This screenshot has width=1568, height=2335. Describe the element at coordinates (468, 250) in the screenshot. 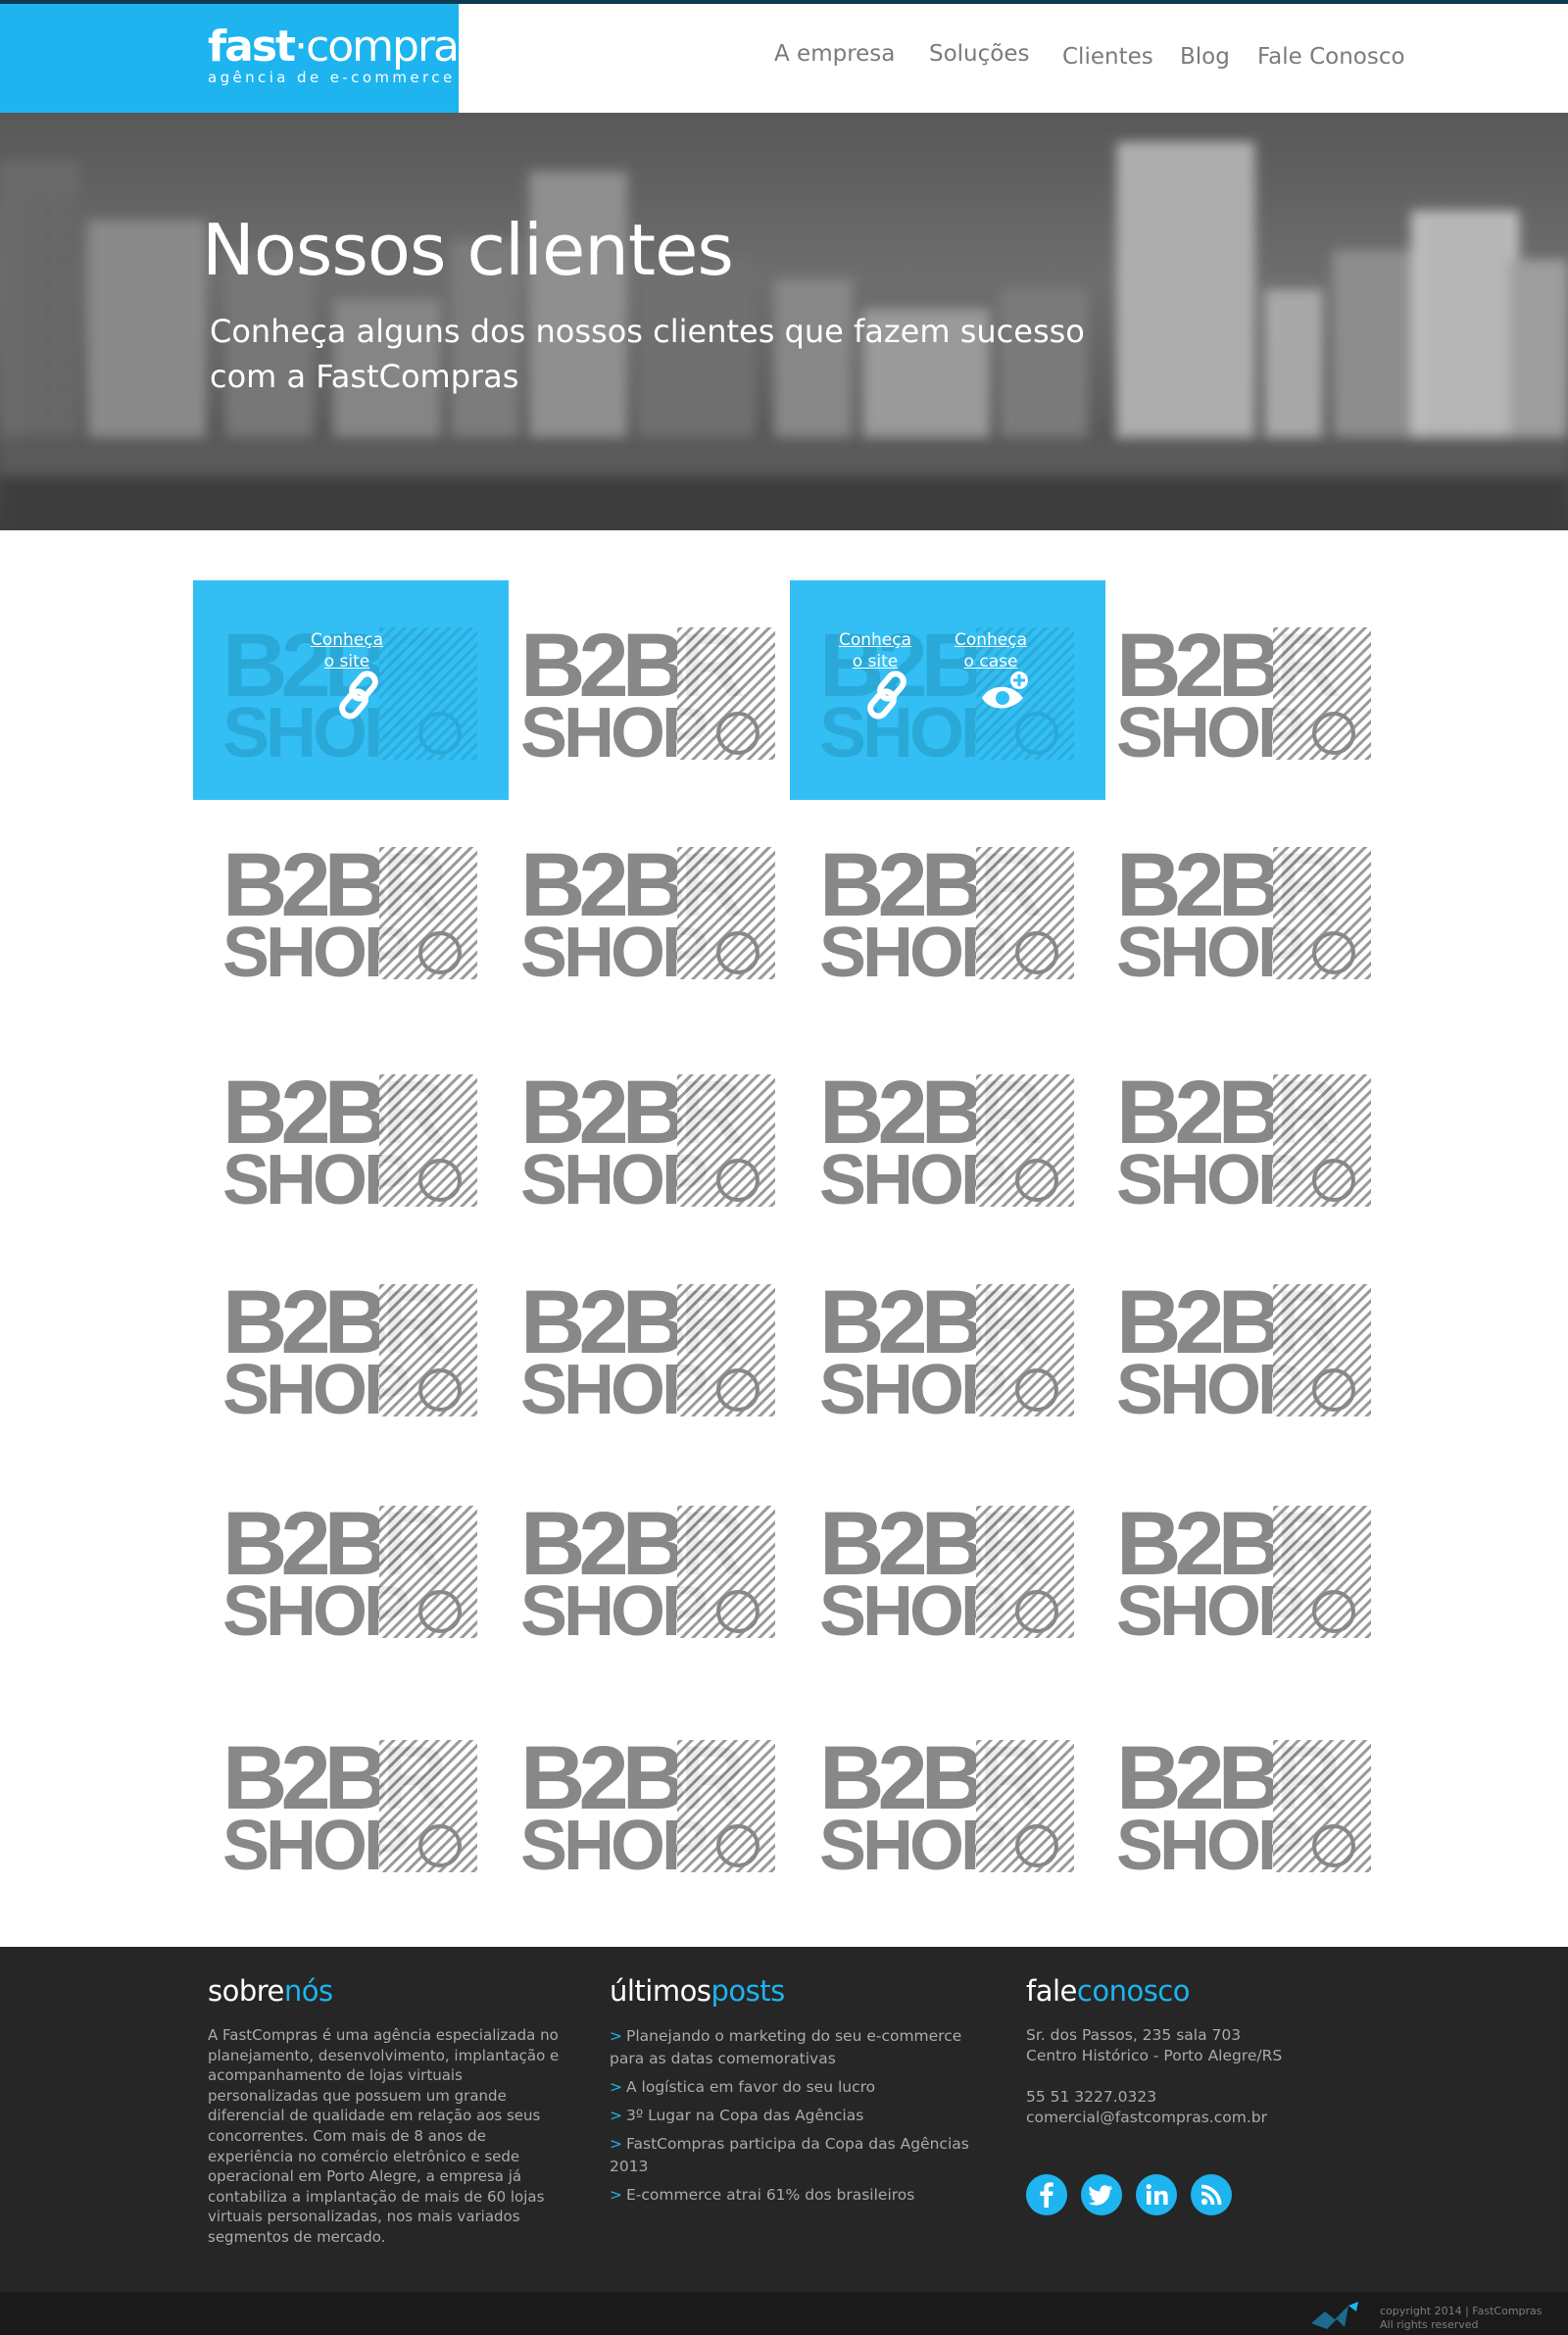

I see `page-title: Nossos clientes` at that location.